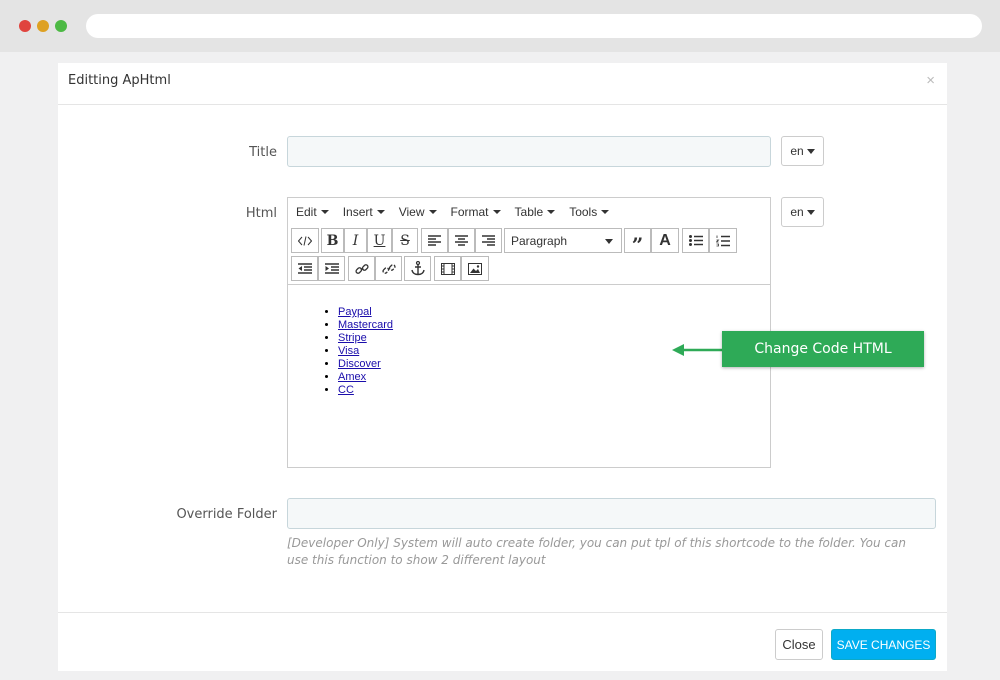 The image size is (1000, 680). I want to click on html-language-dropdown: en, so click(802, 212).